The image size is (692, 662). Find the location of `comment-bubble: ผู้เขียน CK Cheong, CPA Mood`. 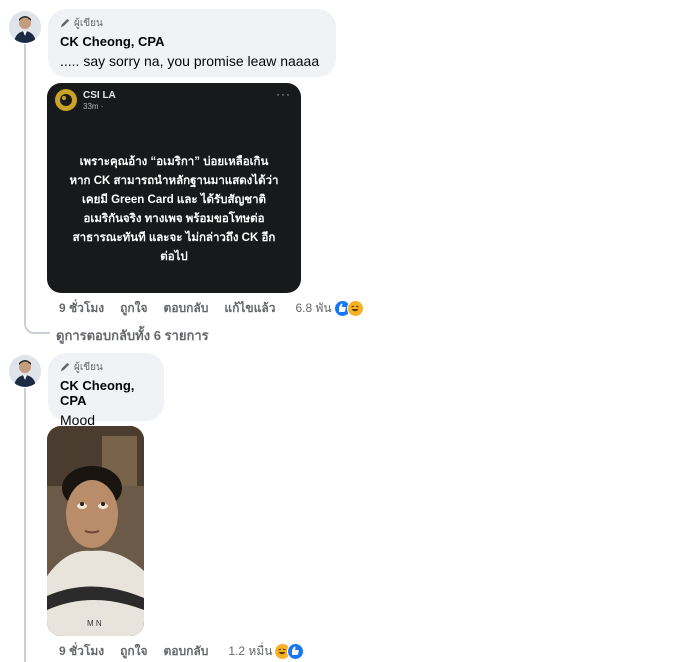

comment-bubble: ผู้เขียน CK Cheong, CPA Mood is located at coordinates (106, 390).